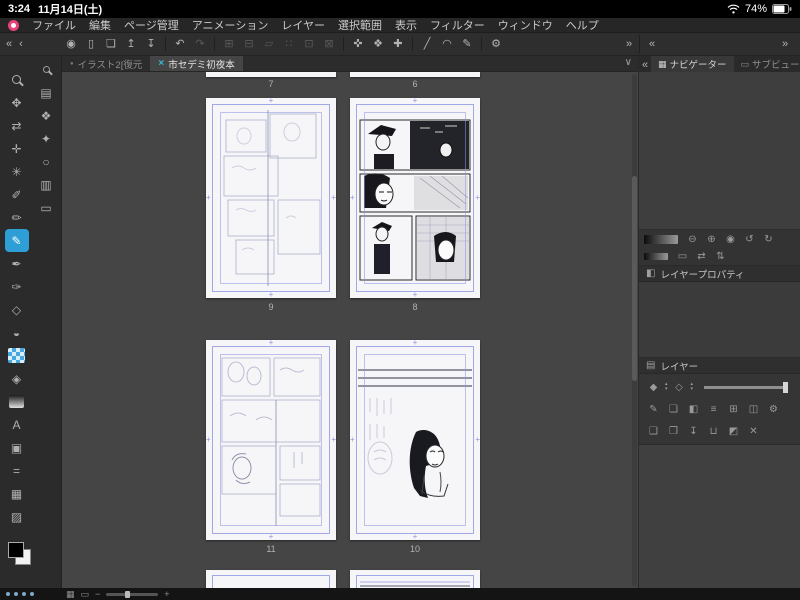 This screenshot has height=600, width=800. I want to click on dash-tool-icon: =, so click(17, 470).